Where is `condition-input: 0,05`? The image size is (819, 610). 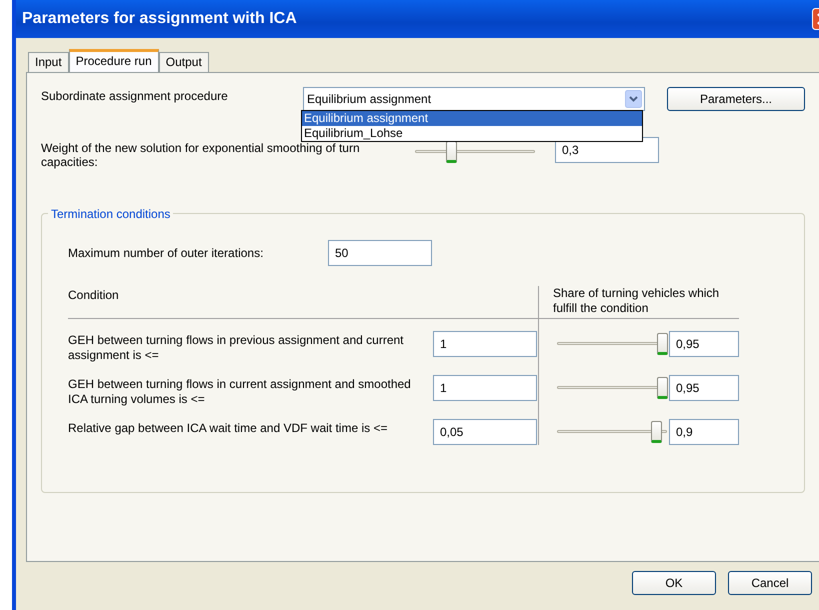 condition-input: 0,05 is located at coordinates (485, 432).